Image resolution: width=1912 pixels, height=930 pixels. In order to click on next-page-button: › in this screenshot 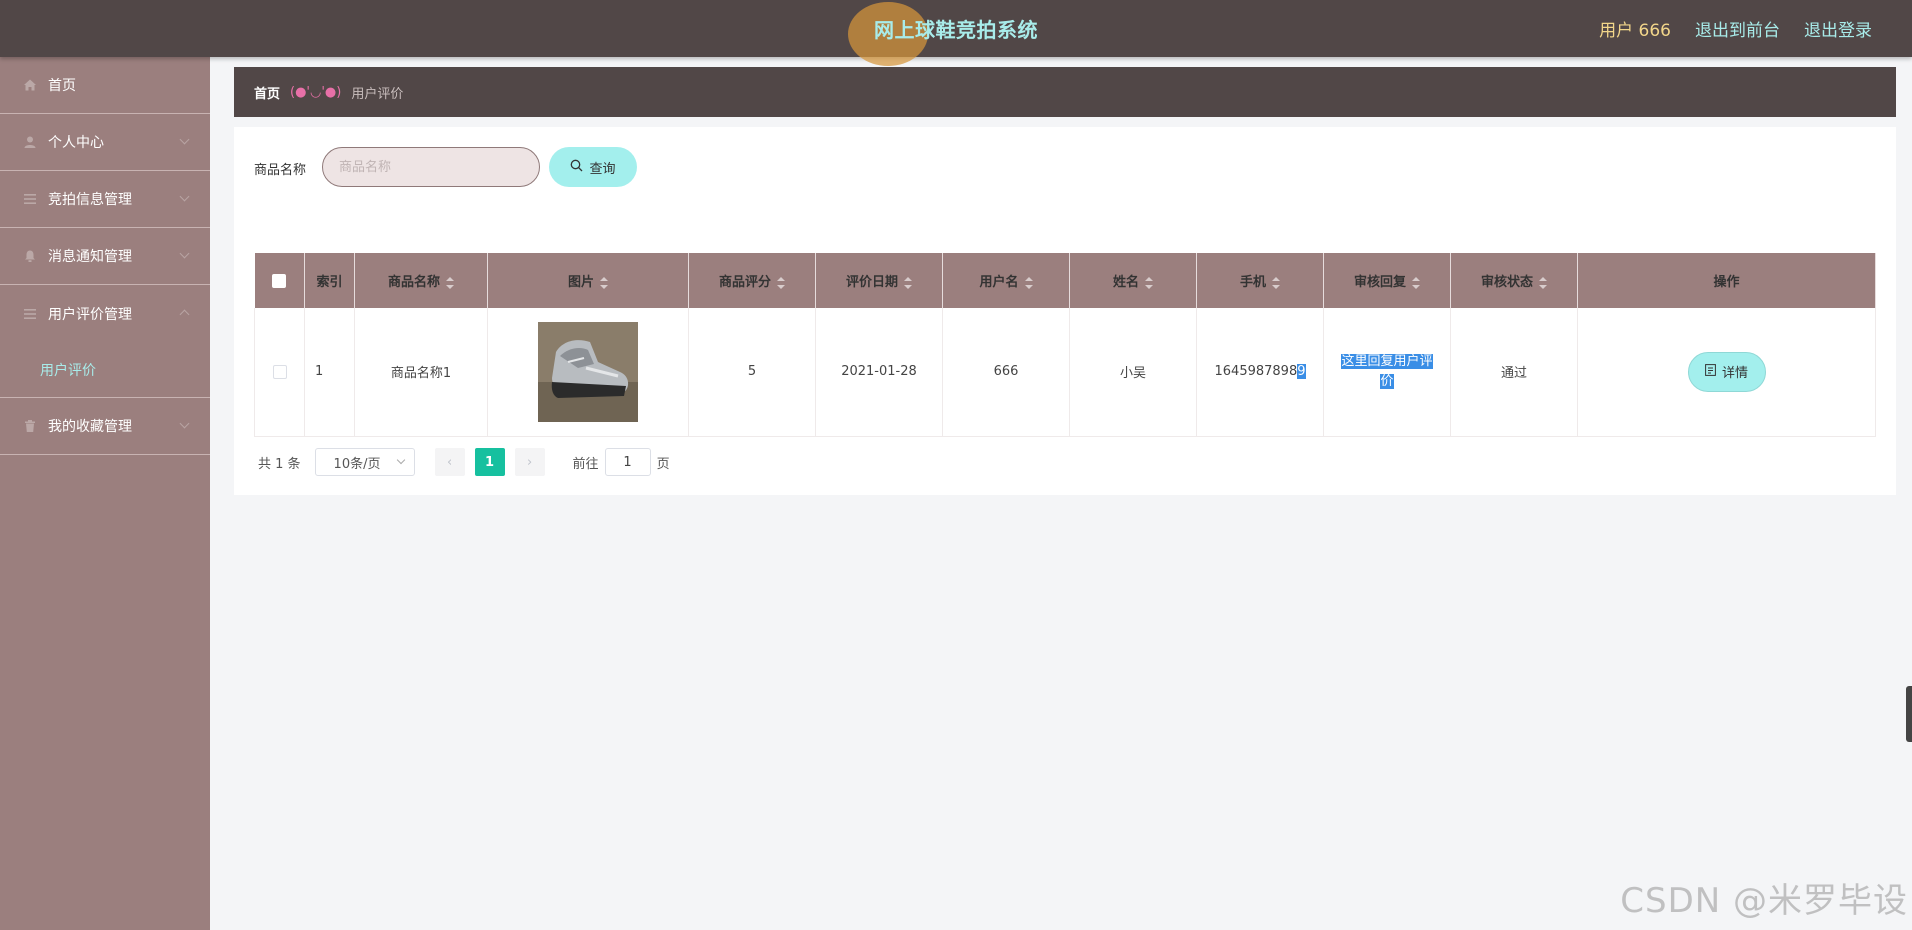, I will do `click(529, 462)`.